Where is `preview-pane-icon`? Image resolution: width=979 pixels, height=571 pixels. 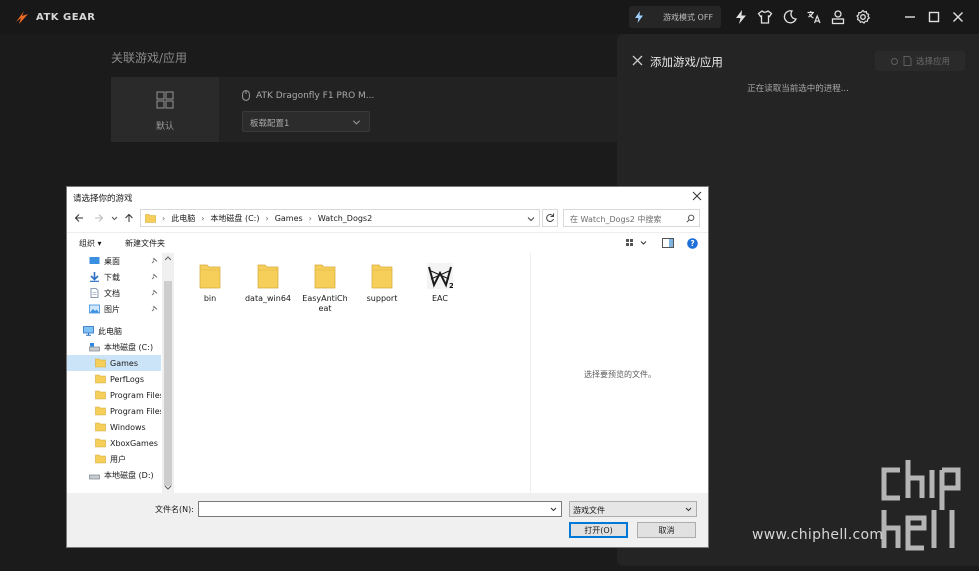 preview-pane-icon is located at coordinates (668, 243).